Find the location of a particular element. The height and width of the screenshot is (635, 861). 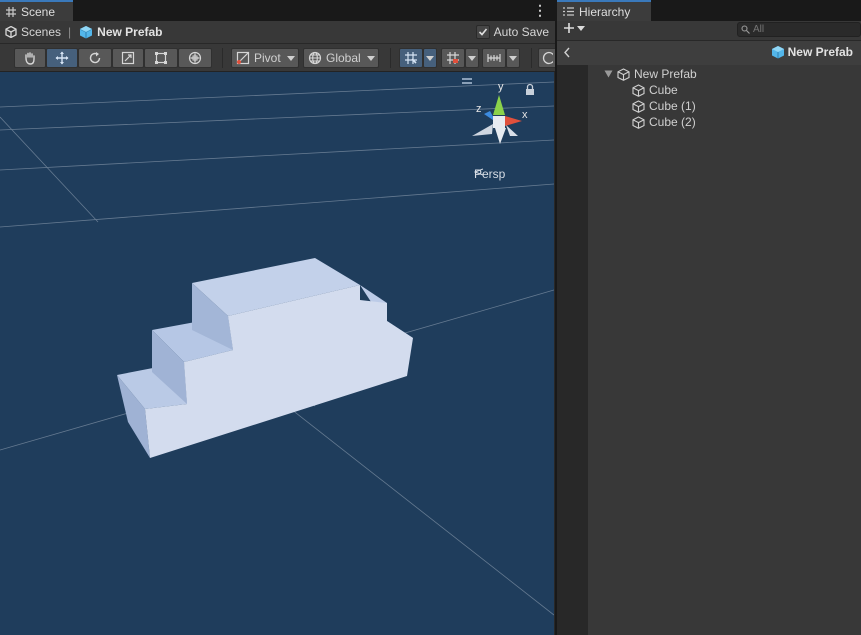

breadcrumb-scenes: Scenes is located at coordinates (41, 32).